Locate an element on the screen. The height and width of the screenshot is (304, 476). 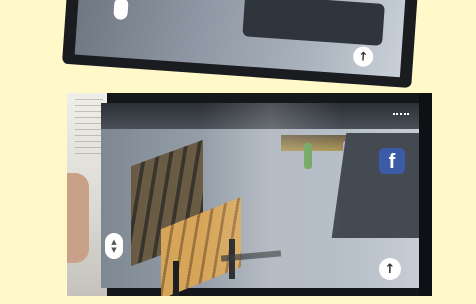
dark-wall is located at coordinates (313, 23).